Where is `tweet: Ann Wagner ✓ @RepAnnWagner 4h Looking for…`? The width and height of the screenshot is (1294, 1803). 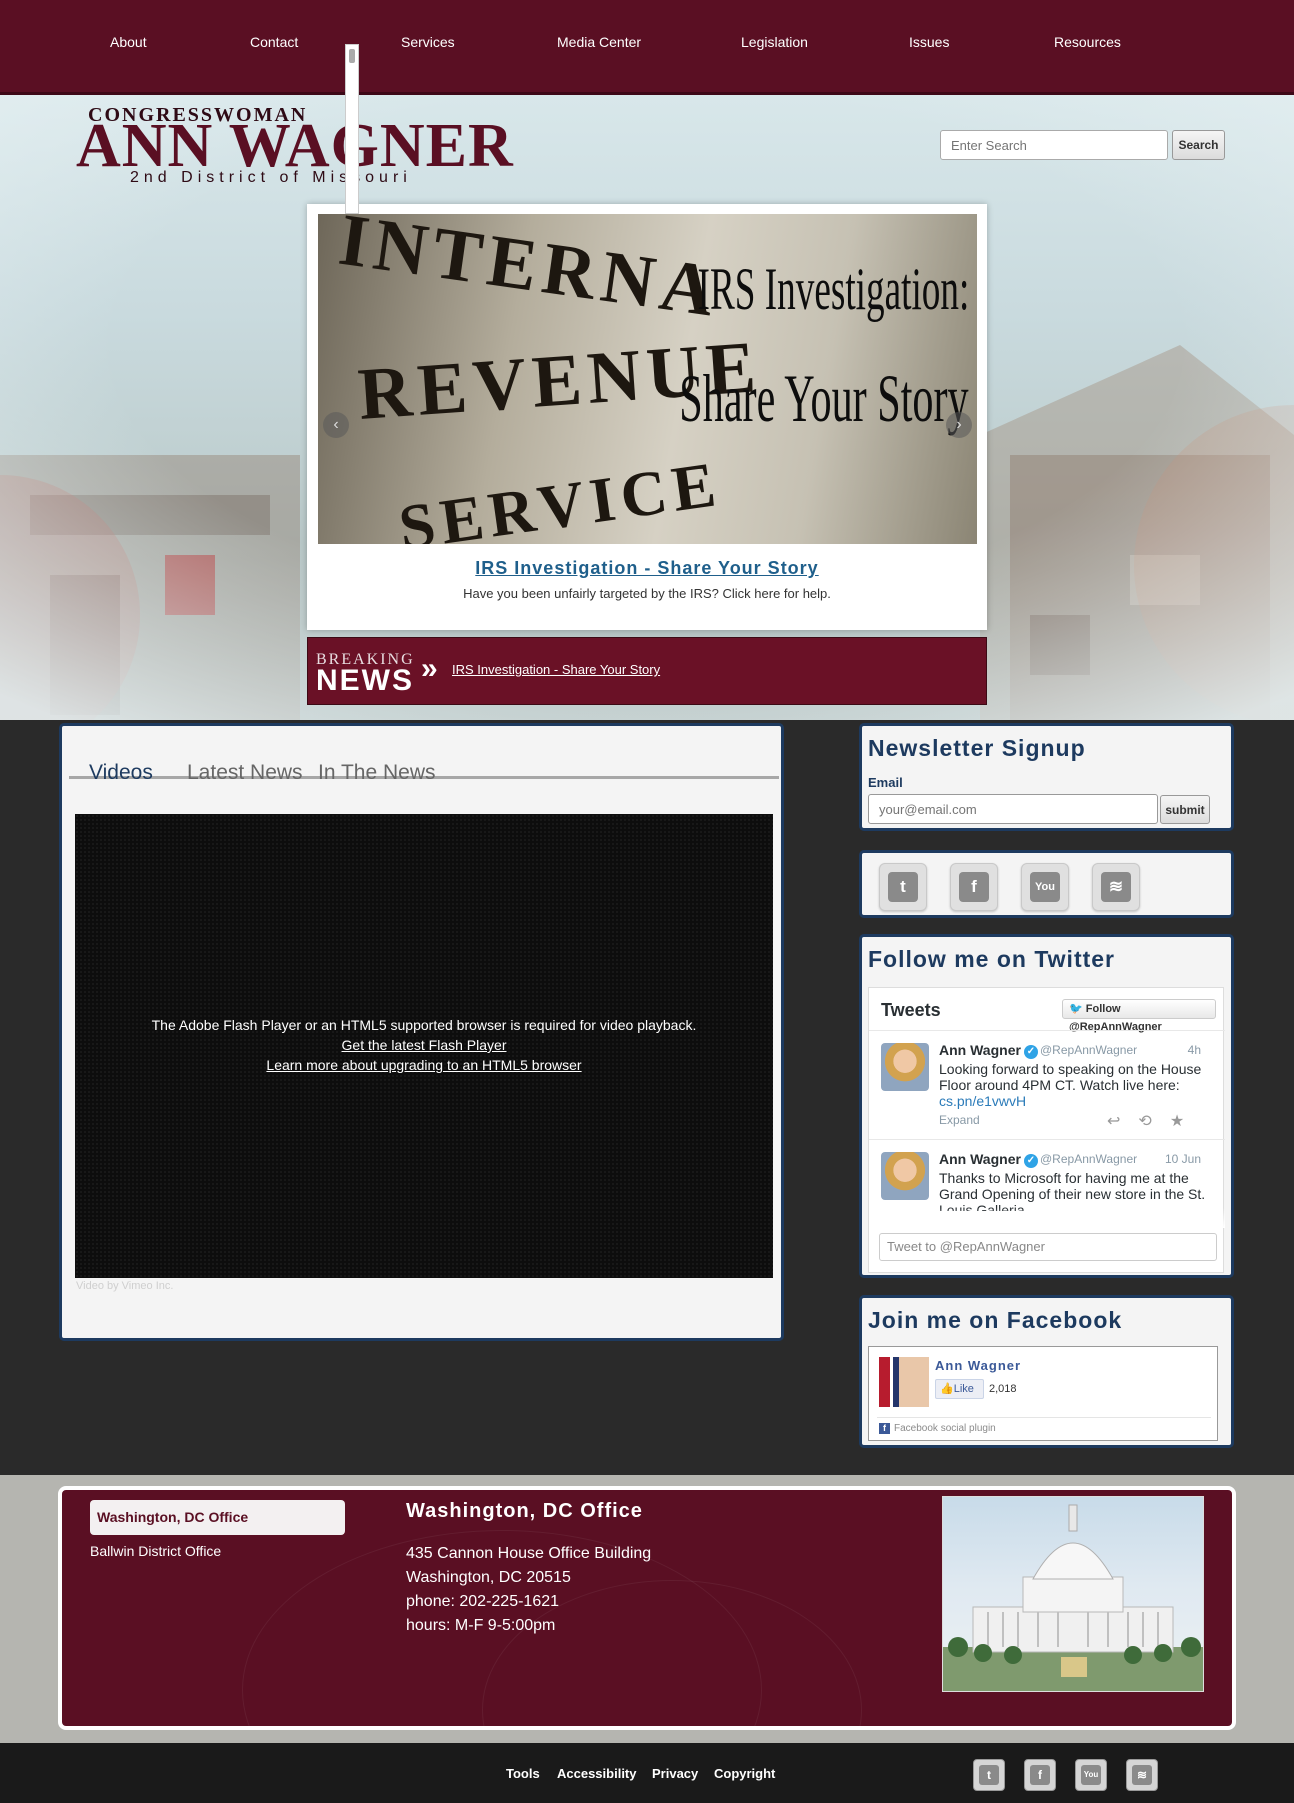 tweet: Ann Wagner ✓ @RepAnnWagner 4h Looking for… is located at coordinates (1047, 1084).